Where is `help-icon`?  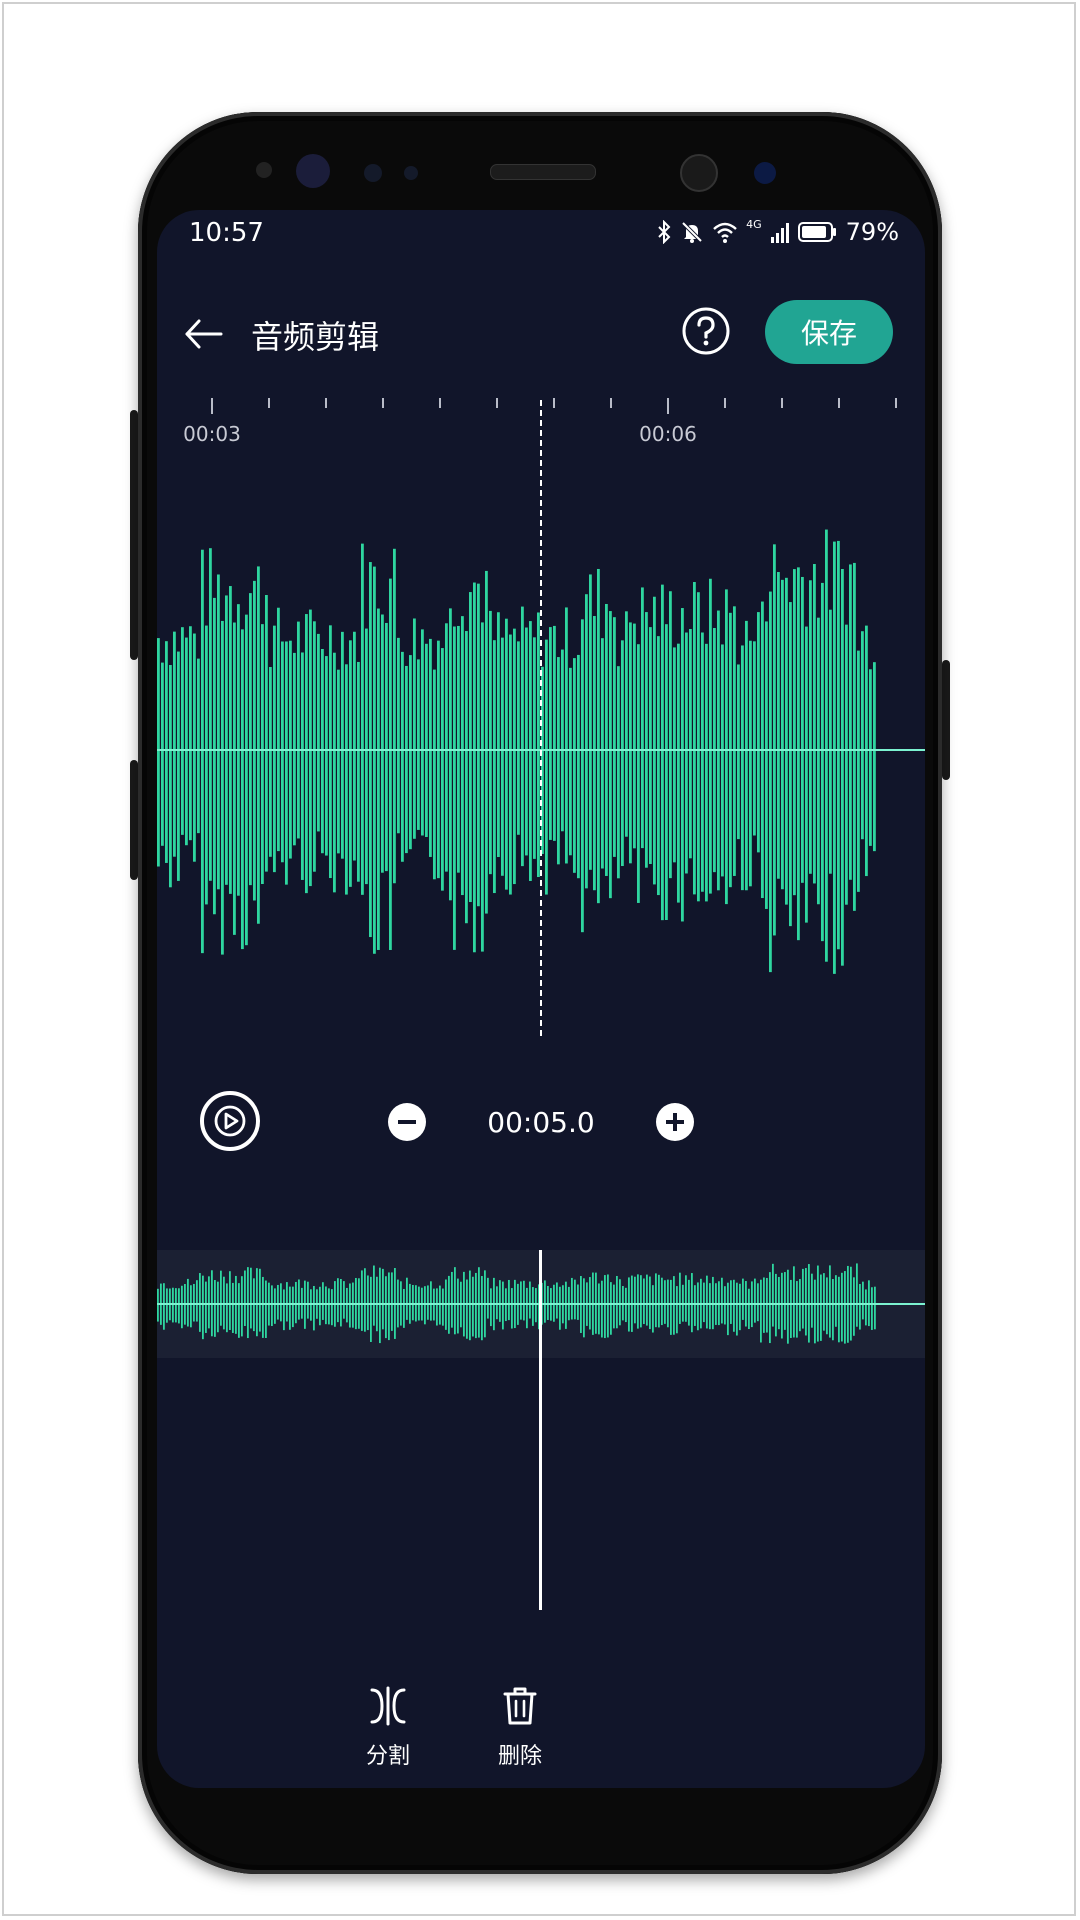 help-icon is located at coordinates (706, 331).